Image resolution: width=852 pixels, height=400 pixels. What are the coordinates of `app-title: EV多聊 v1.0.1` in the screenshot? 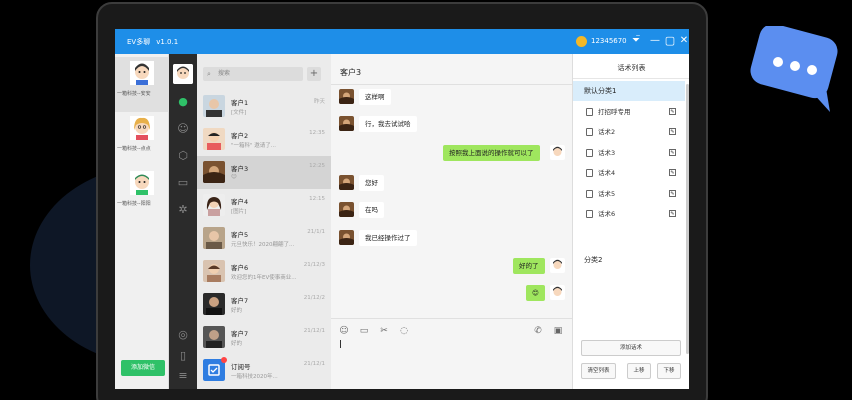 It's located at (152, 42).